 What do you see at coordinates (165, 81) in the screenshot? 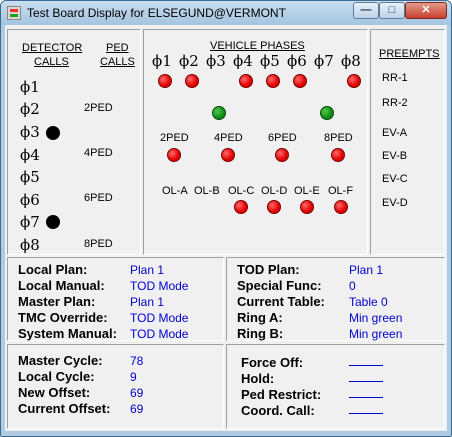
I see `phase-1-red-indicator` at bounding box center [165, 81].